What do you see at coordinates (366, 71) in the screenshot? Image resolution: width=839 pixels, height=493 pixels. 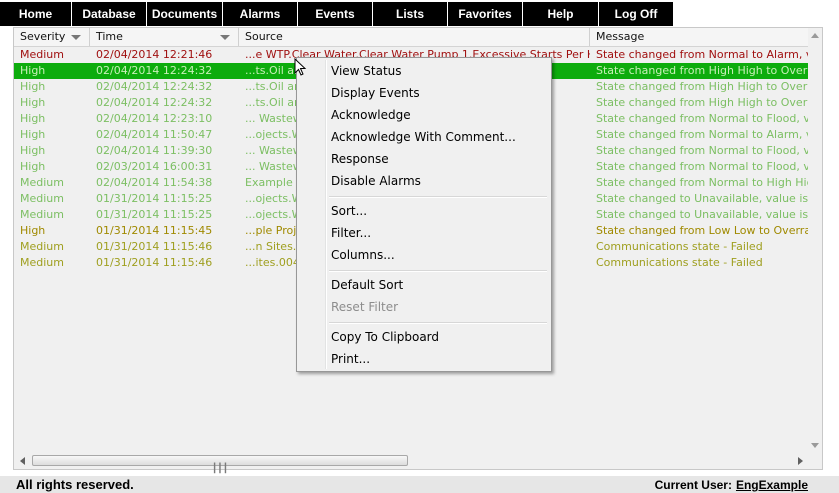 I see `menu-item-view-status: View Status` at bounding box center [366, 71].